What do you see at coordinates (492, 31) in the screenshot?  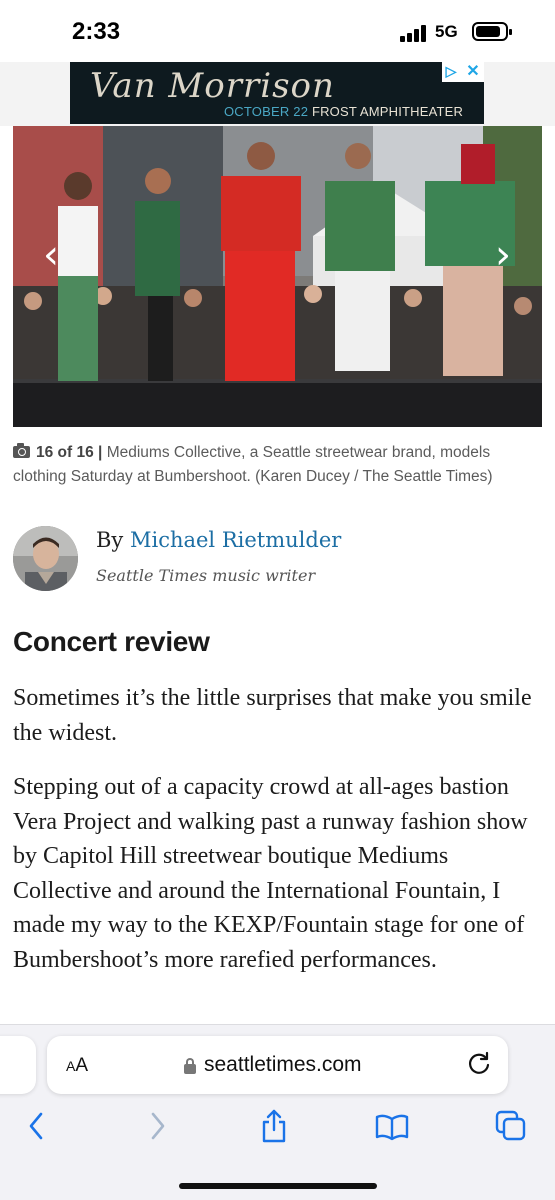 I see `battery-icon` at bounding box center [492, 31].